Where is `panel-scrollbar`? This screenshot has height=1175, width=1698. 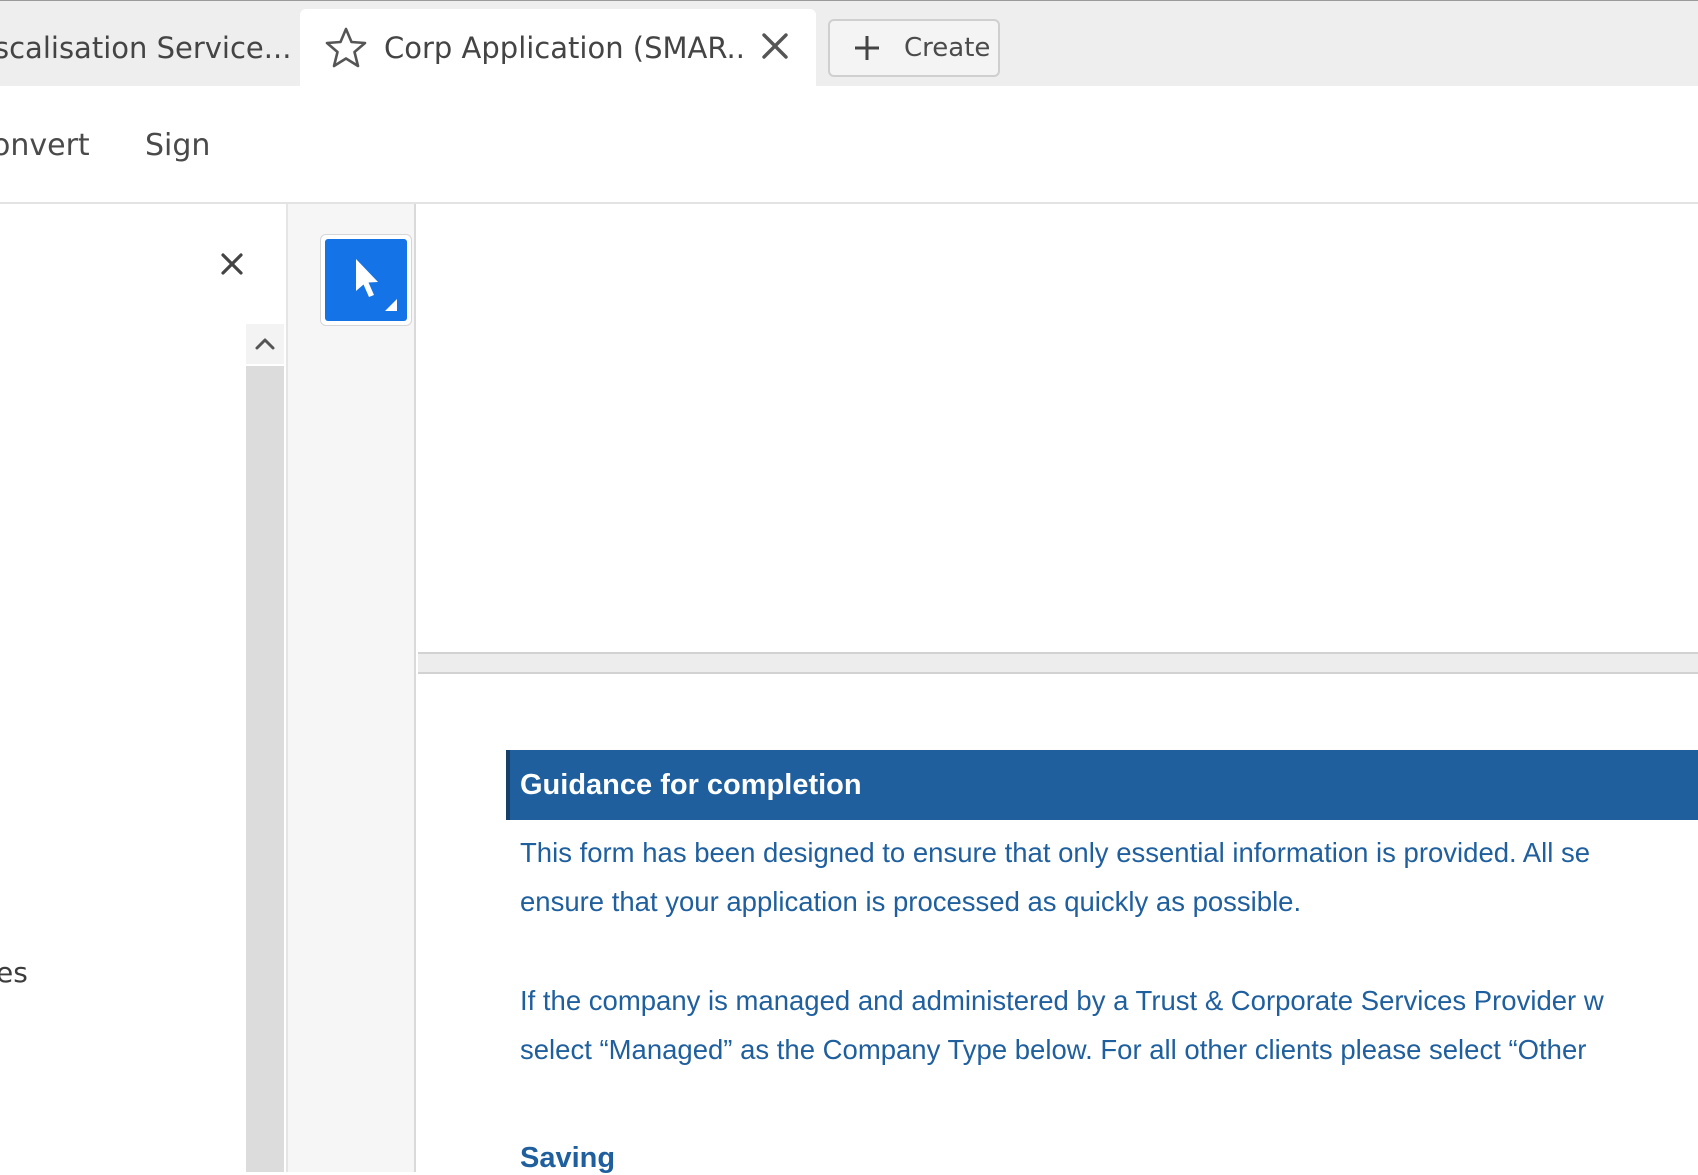
panel-scrollbar is located at coordinates (265, 769).